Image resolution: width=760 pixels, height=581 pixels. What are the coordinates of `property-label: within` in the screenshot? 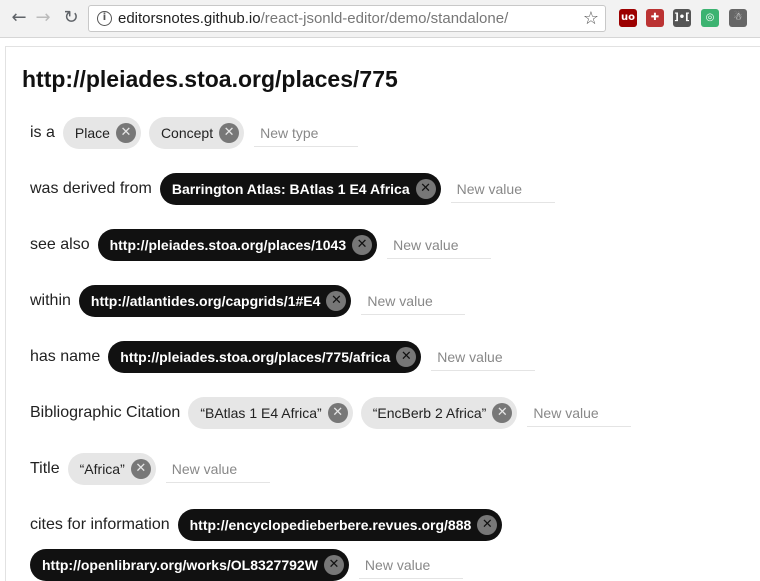 It's located at (50, 300).